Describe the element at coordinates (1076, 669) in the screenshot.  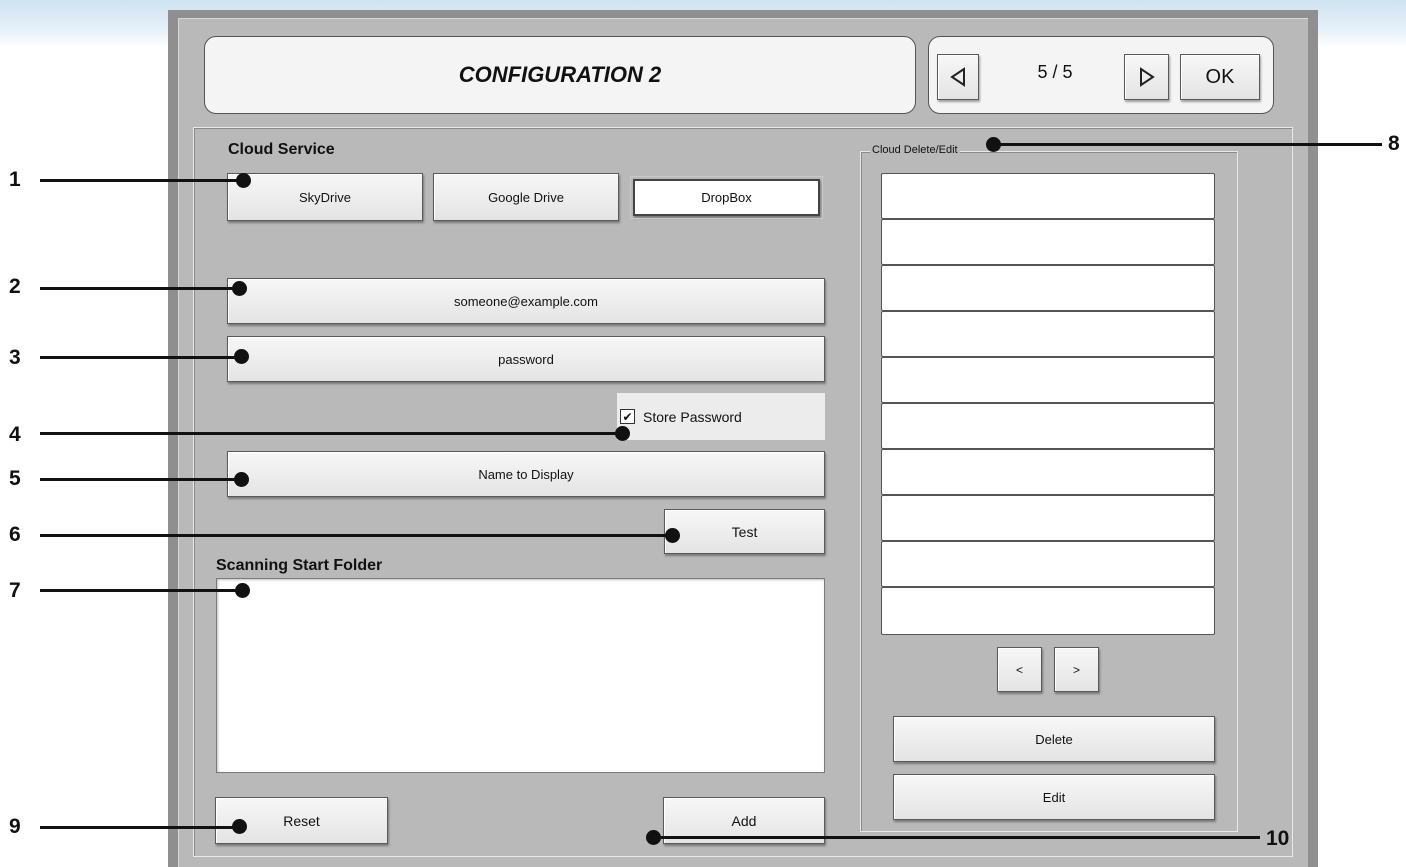
I see `list-next-button: >` at that location.